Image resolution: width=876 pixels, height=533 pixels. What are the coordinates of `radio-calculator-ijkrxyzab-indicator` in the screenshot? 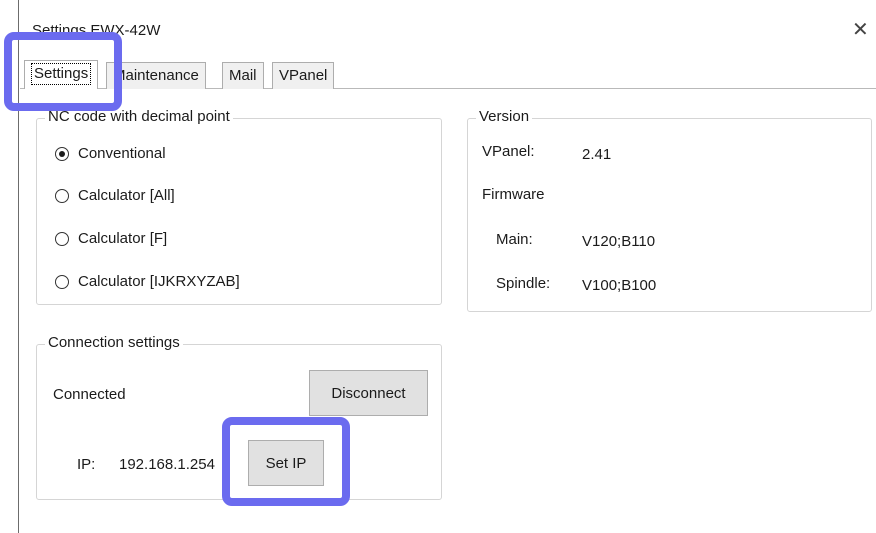 It's located at (62, 281).